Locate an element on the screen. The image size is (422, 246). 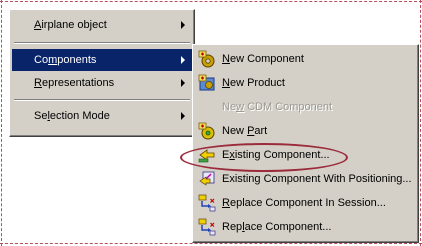
new-product-icon is located at coordinates (206, 82).